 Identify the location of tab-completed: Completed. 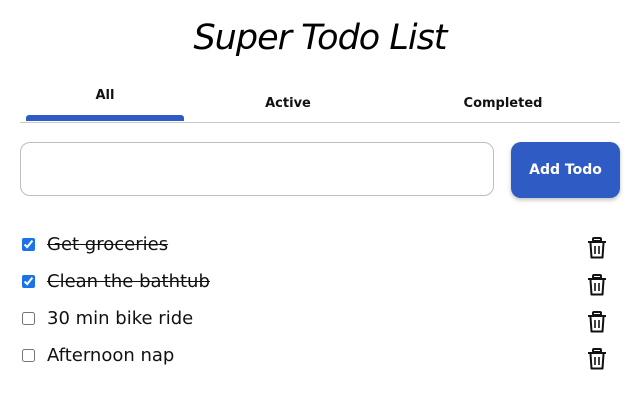
(503, 102).